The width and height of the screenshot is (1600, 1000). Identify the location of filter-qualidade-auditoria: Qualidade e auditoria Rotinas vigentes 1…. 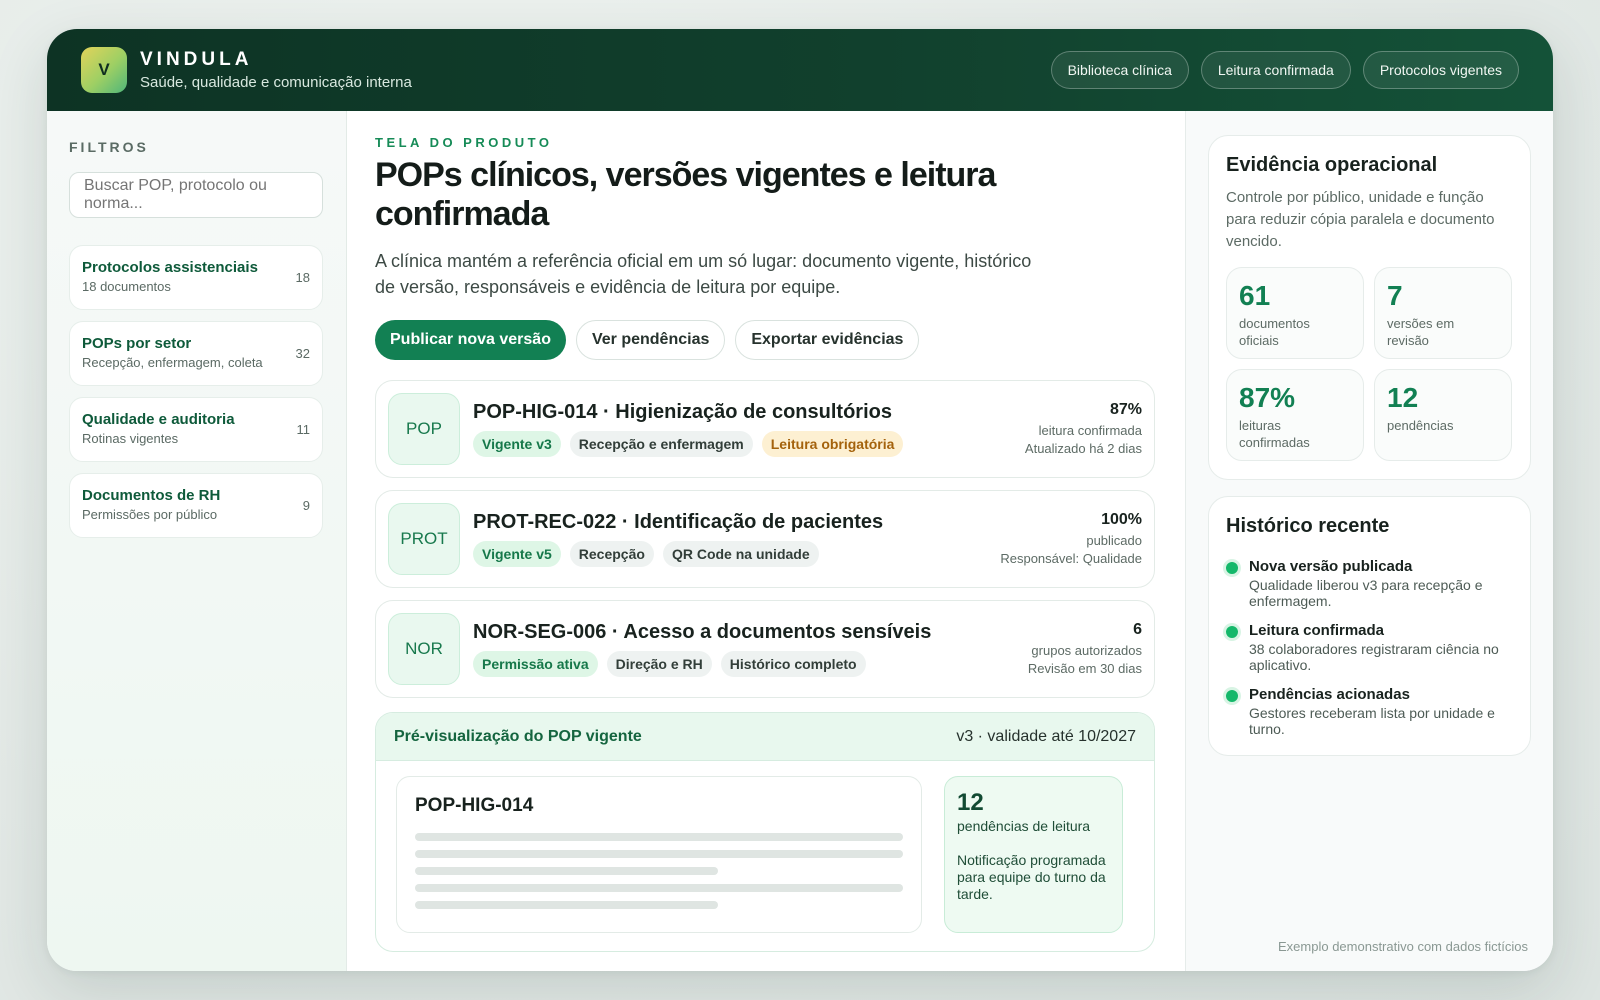
(196, 429).